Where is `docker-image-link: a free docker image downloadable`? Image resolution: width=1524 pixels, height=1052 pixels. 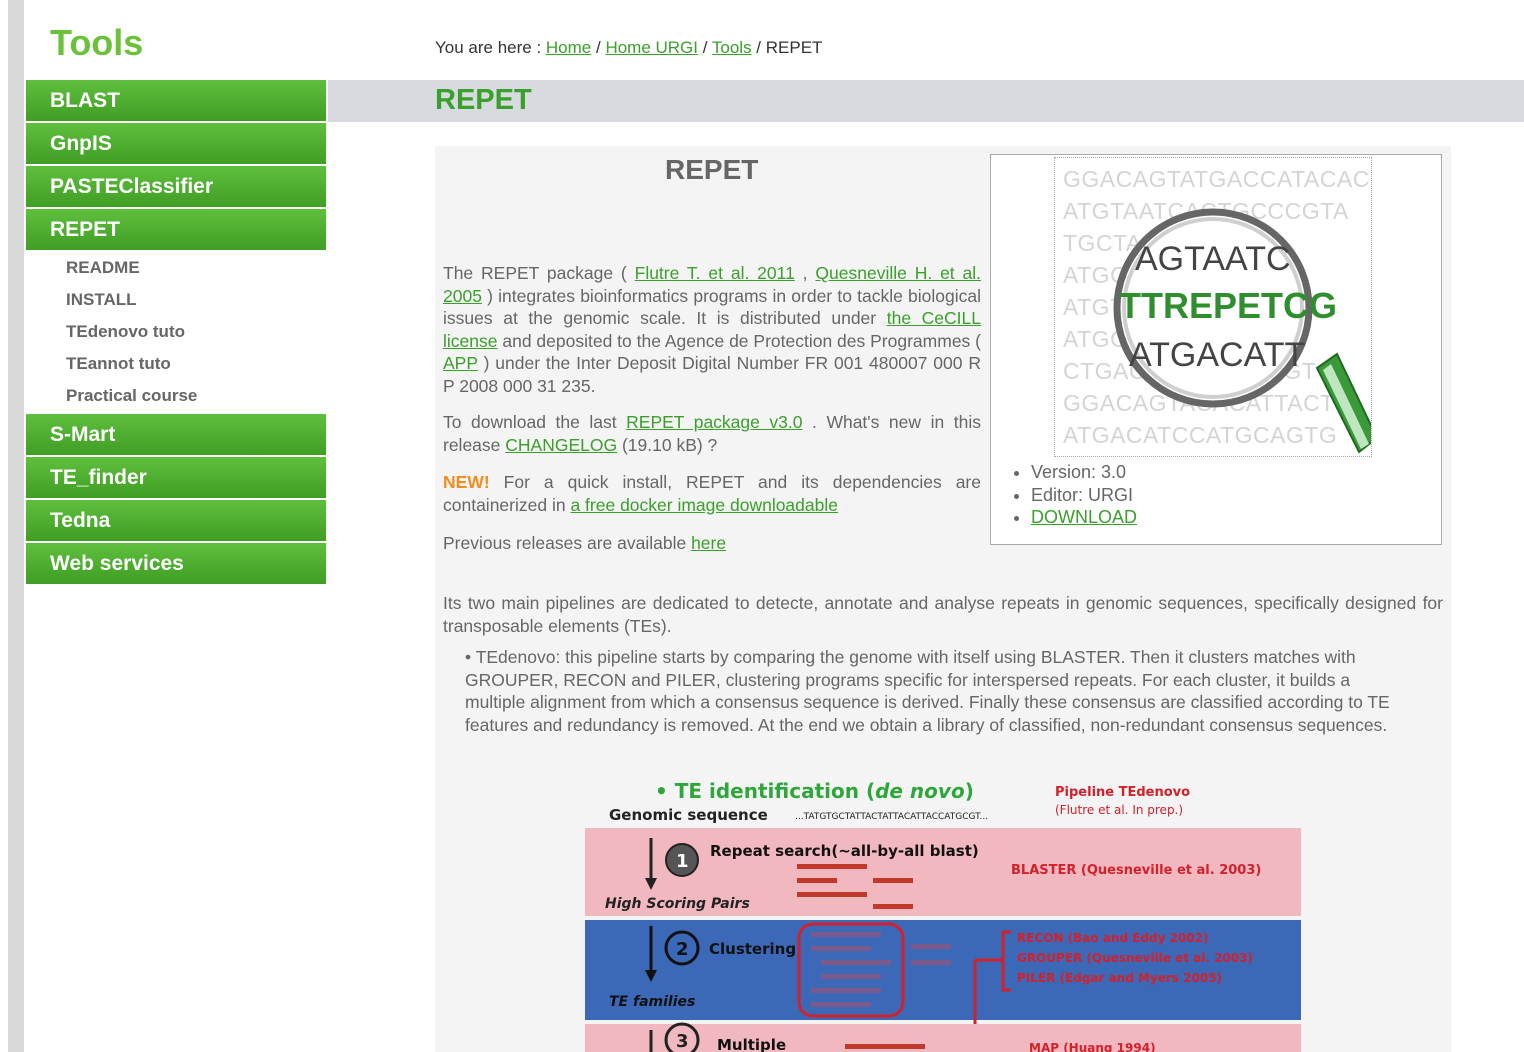
docker-image-link: a free docker image downloadable is located at coordinates (704, 505).